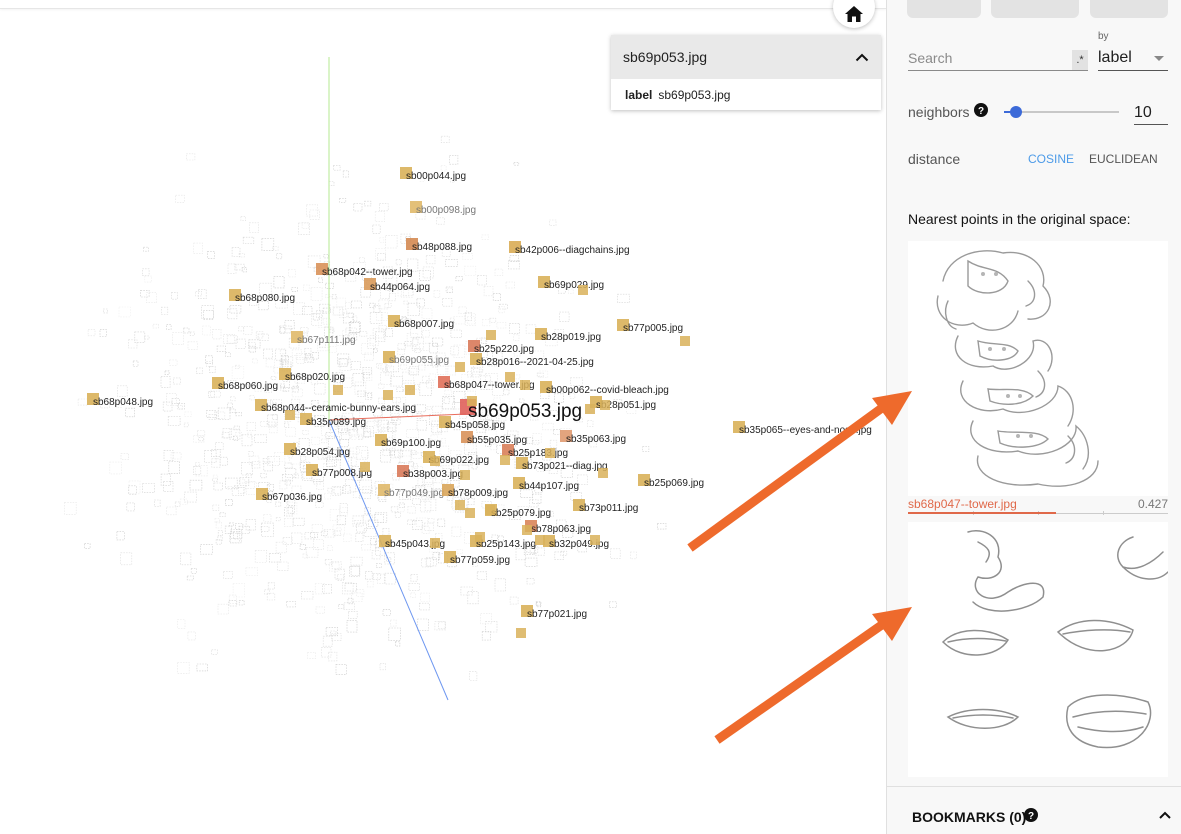 This screenshot has height=834, width=1181. I want to click on neighbors-input: 10, so click(1151, 113).